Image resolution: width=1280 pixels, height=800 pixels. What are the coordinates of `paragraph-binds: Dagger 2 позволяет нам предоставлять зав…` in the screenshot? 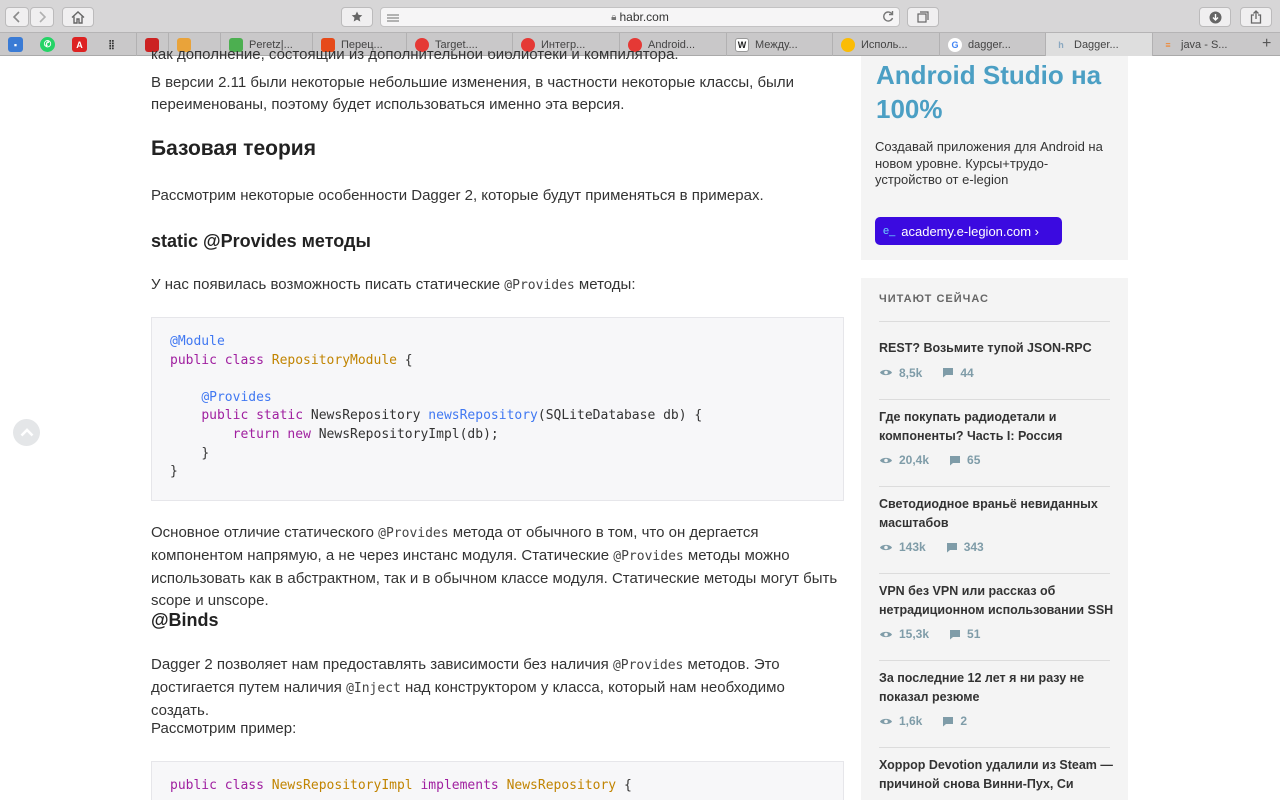 It's located at (468, 687).